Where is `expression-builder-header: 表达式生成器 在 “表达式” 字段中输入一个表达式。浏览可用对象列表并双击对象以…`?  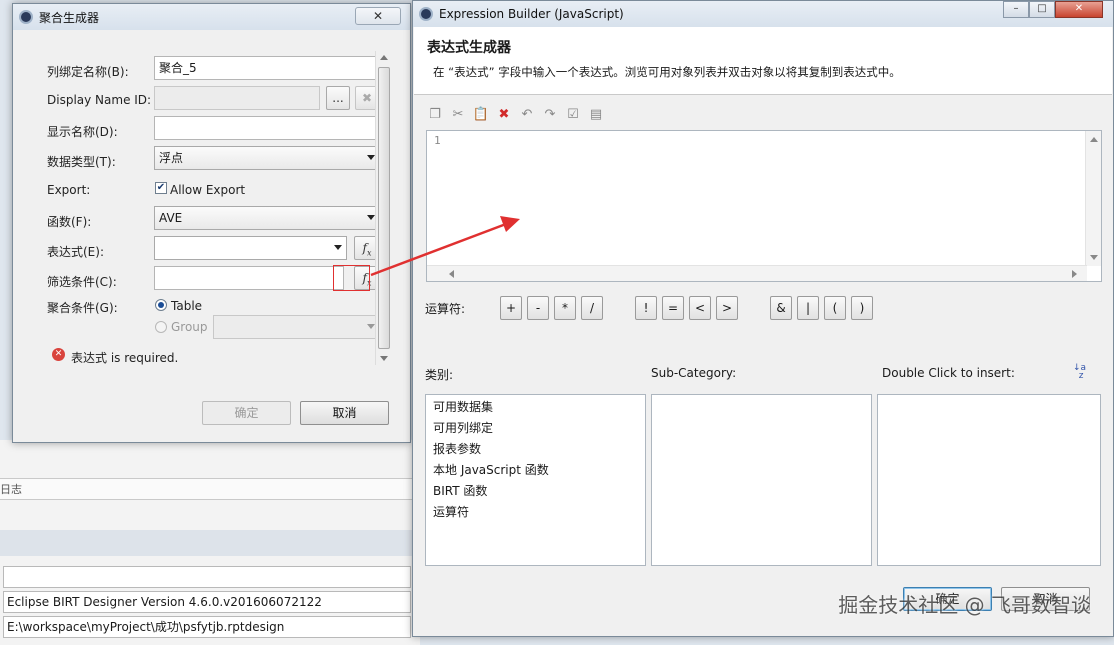
expression-builder-header: 表达式生成器 在 “表达式” 字段中输入一个表达式。浏览可用对象列表并双击对象以… is located at coordinates (763, 61).